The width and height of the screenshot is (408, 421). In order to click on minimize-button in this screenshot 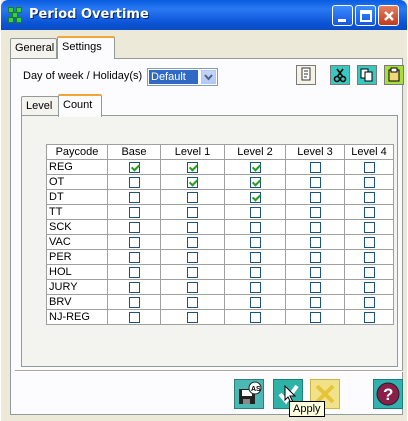, I will do `click(342, 15)`.